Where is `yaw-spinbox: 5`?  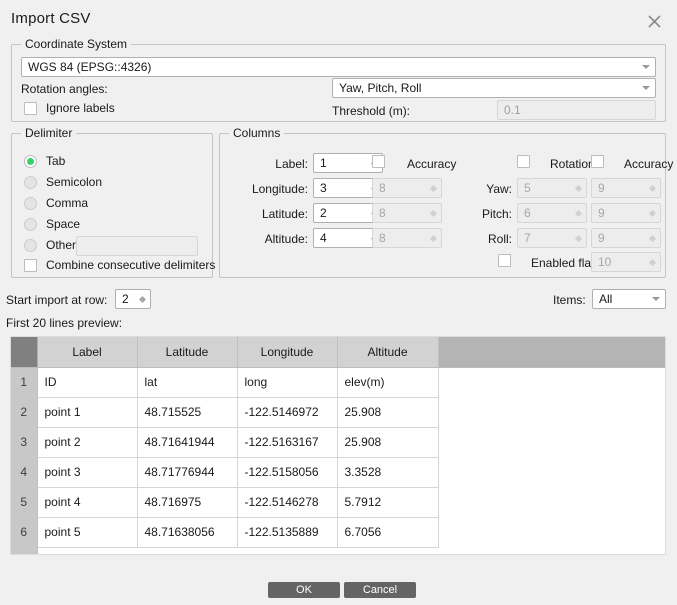 yaw-spinbox: 5 is located at coordinates (552, 188).